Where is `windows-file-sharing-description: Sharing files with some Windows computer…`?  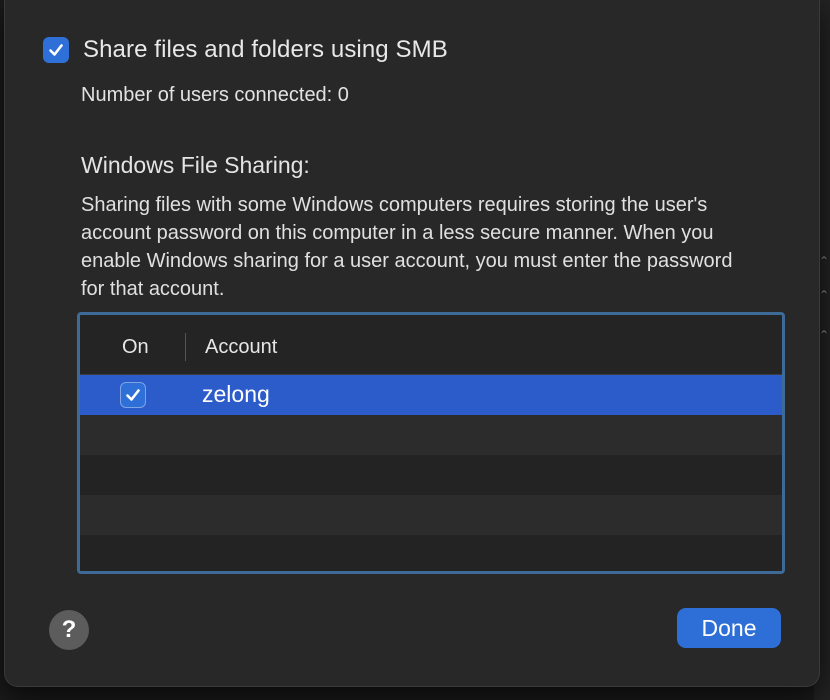 windows-file-sharing-description: Sharing files with some Windows computer… is located at coordinates (407, 247).